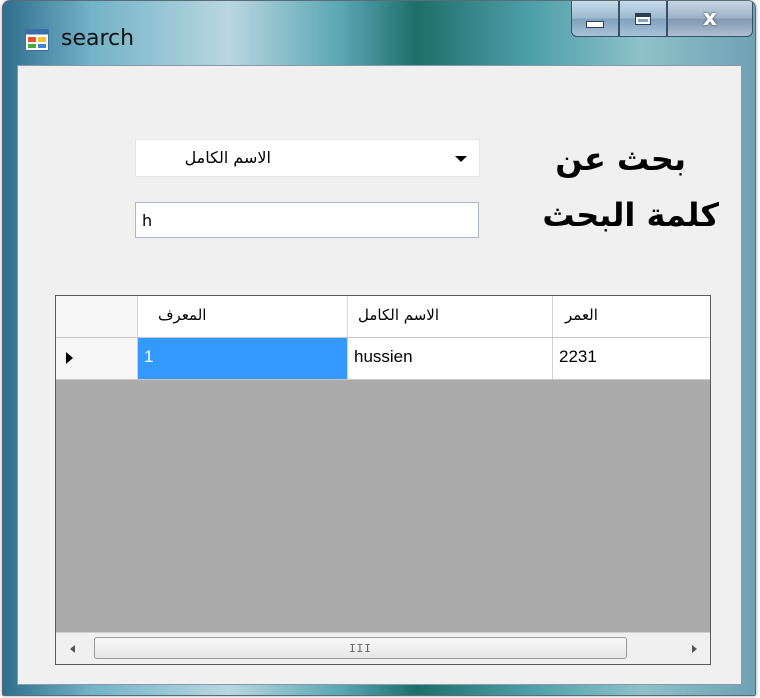 The height and width of the screenshot is (698, 760). I want to click on search-field-selected-value: الاسم الكامل, so click(227, 157).